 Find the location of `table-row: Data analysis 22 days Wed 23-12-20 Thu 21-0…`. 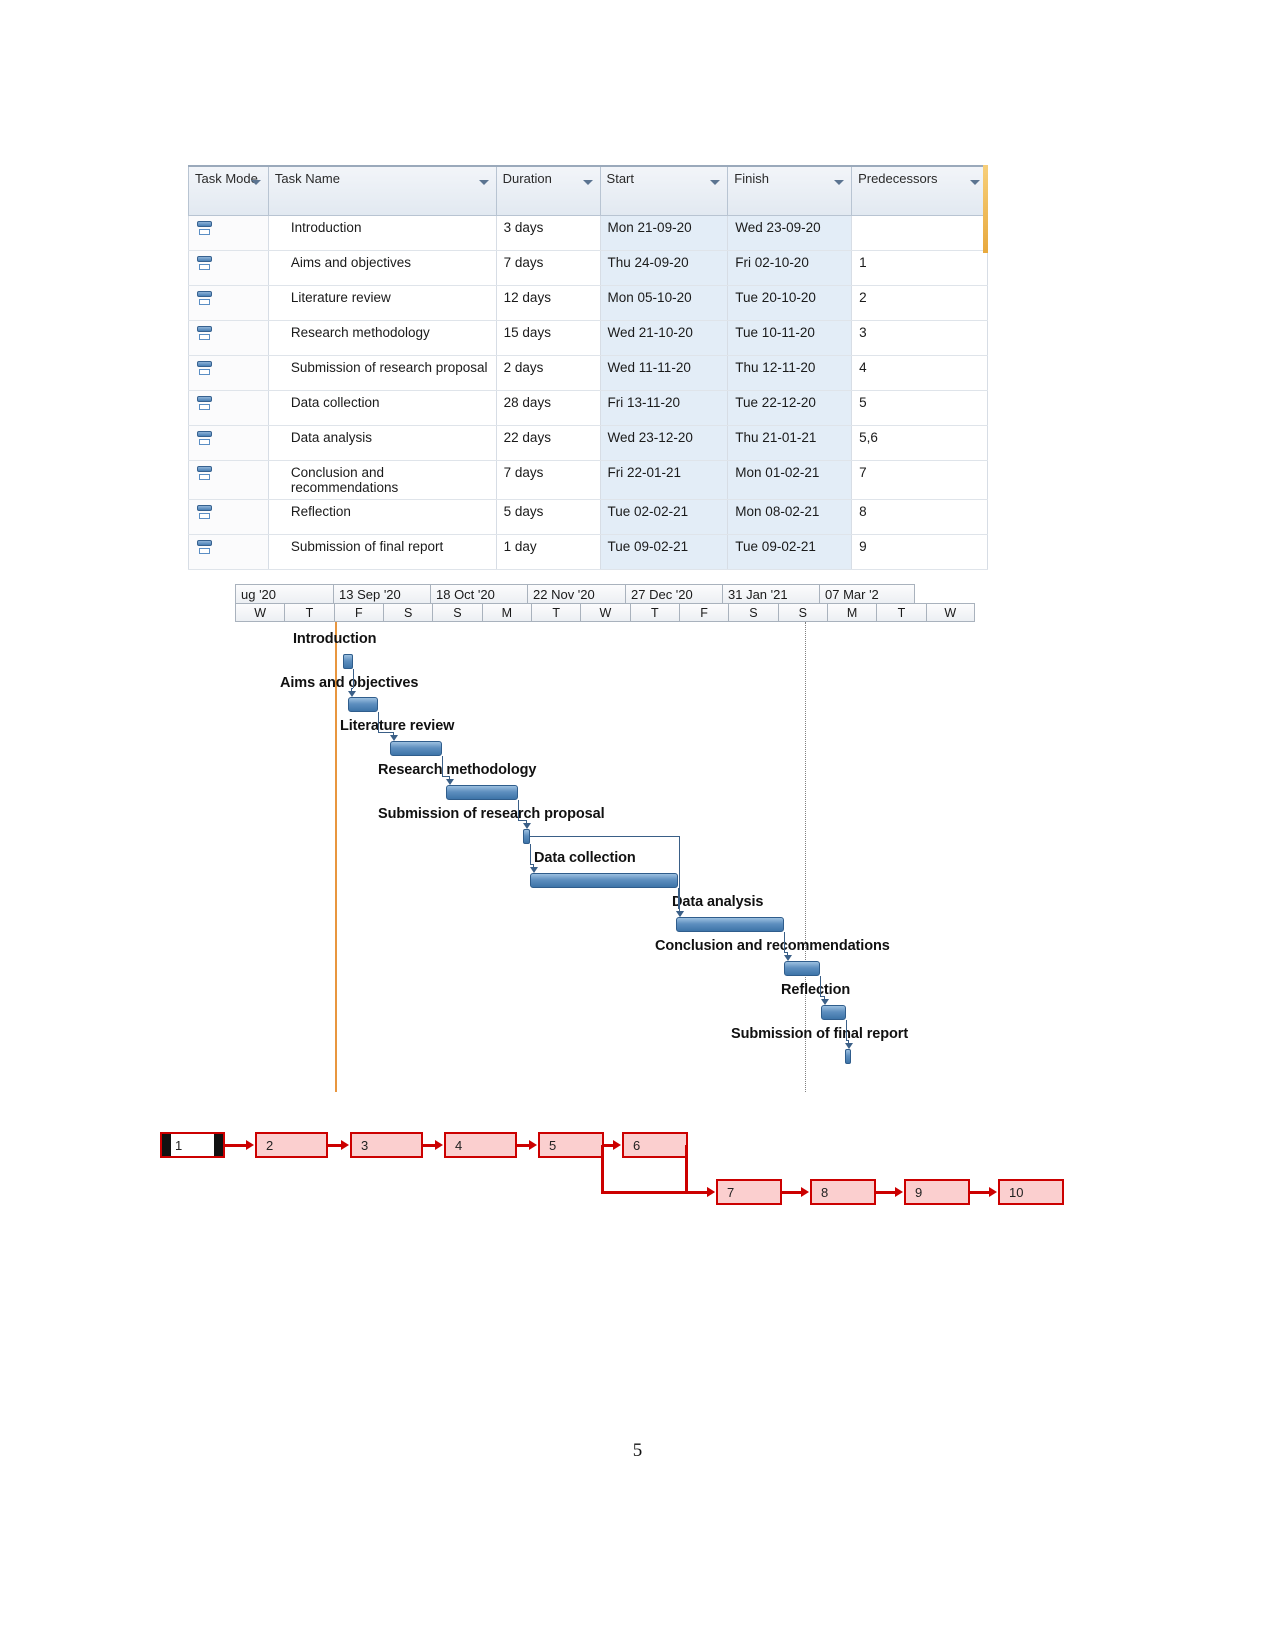

table-row: Data analysis 22 days Wed 23-12-20 Thu 21-0… is located at coordinates (588, 443).